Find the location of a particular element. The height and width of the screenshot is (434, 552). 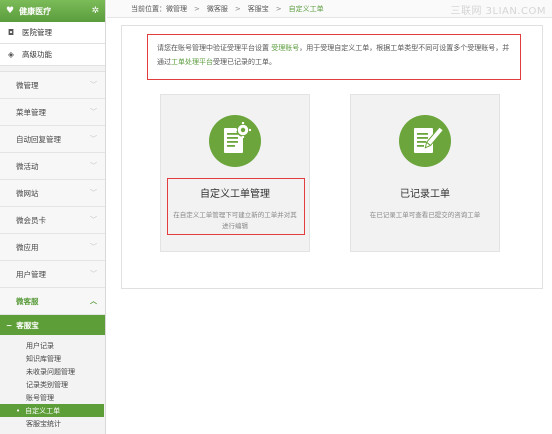

notice-text: 请您在账号管理中验证受理平台设置 is located at coordinates (213, 48).